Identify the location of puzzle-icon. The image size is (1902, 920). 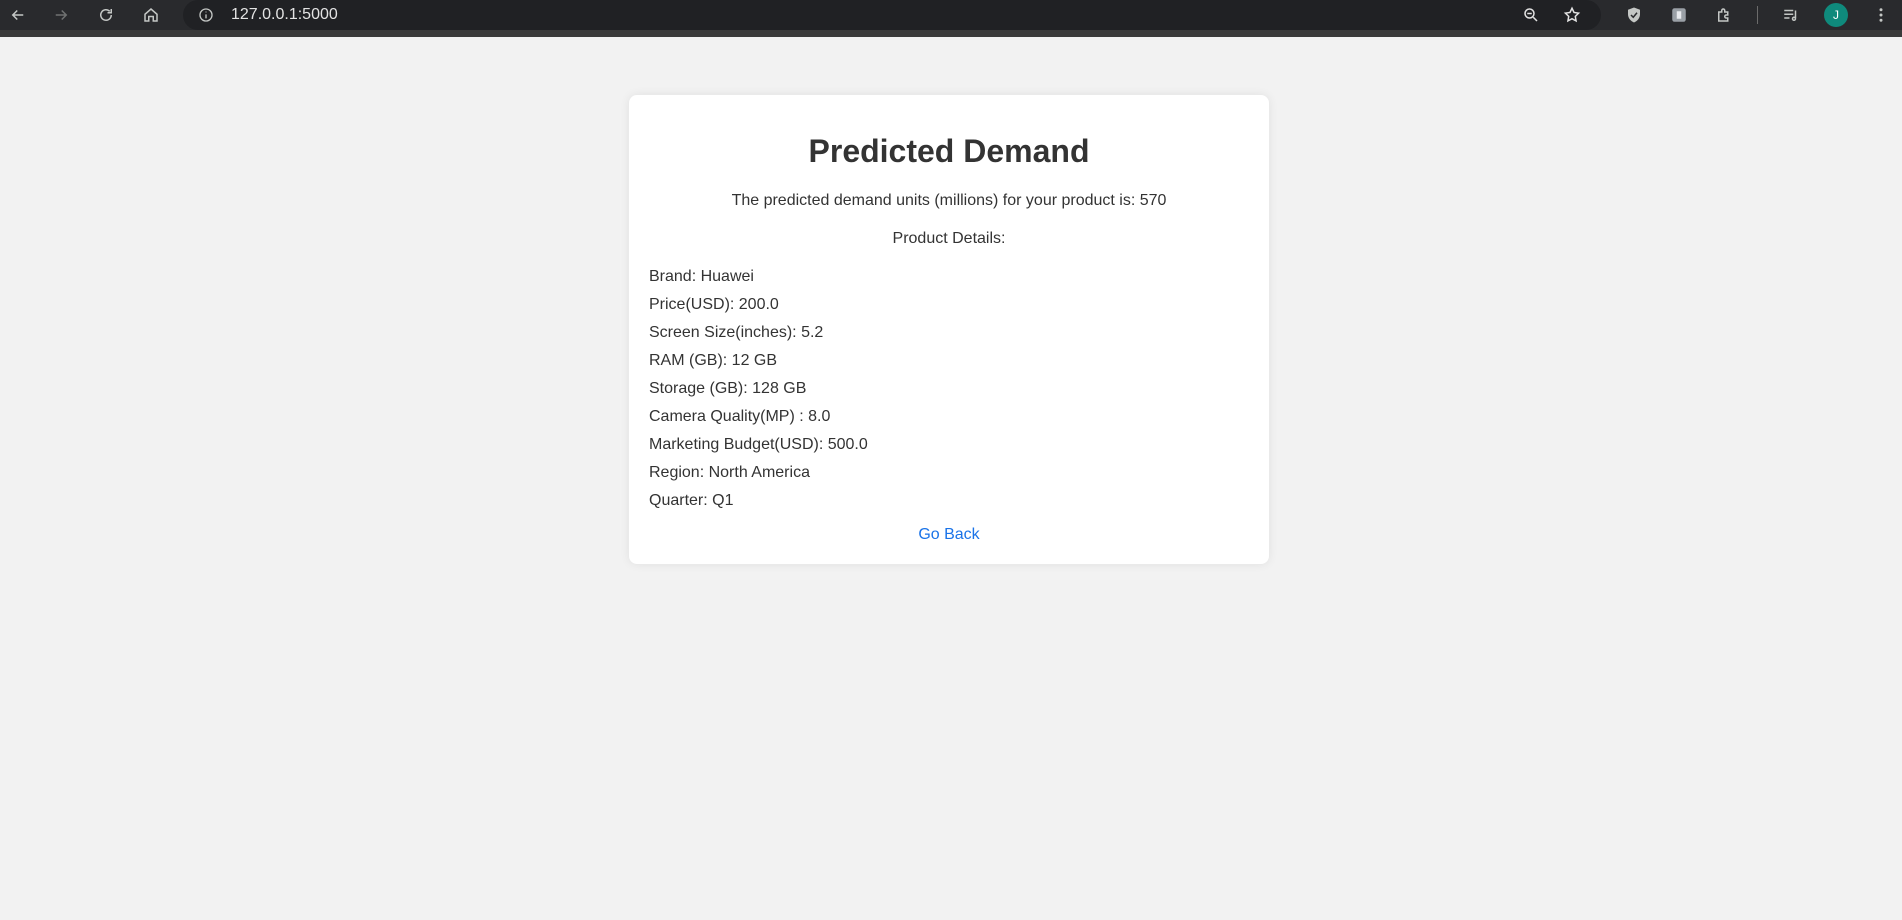
(1724, 15).